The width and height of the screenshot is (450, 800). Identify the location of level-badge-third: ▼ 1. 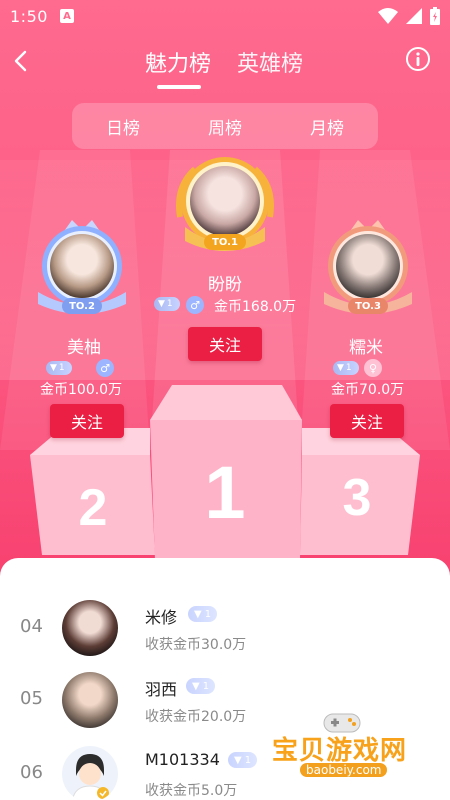
(346, 368).